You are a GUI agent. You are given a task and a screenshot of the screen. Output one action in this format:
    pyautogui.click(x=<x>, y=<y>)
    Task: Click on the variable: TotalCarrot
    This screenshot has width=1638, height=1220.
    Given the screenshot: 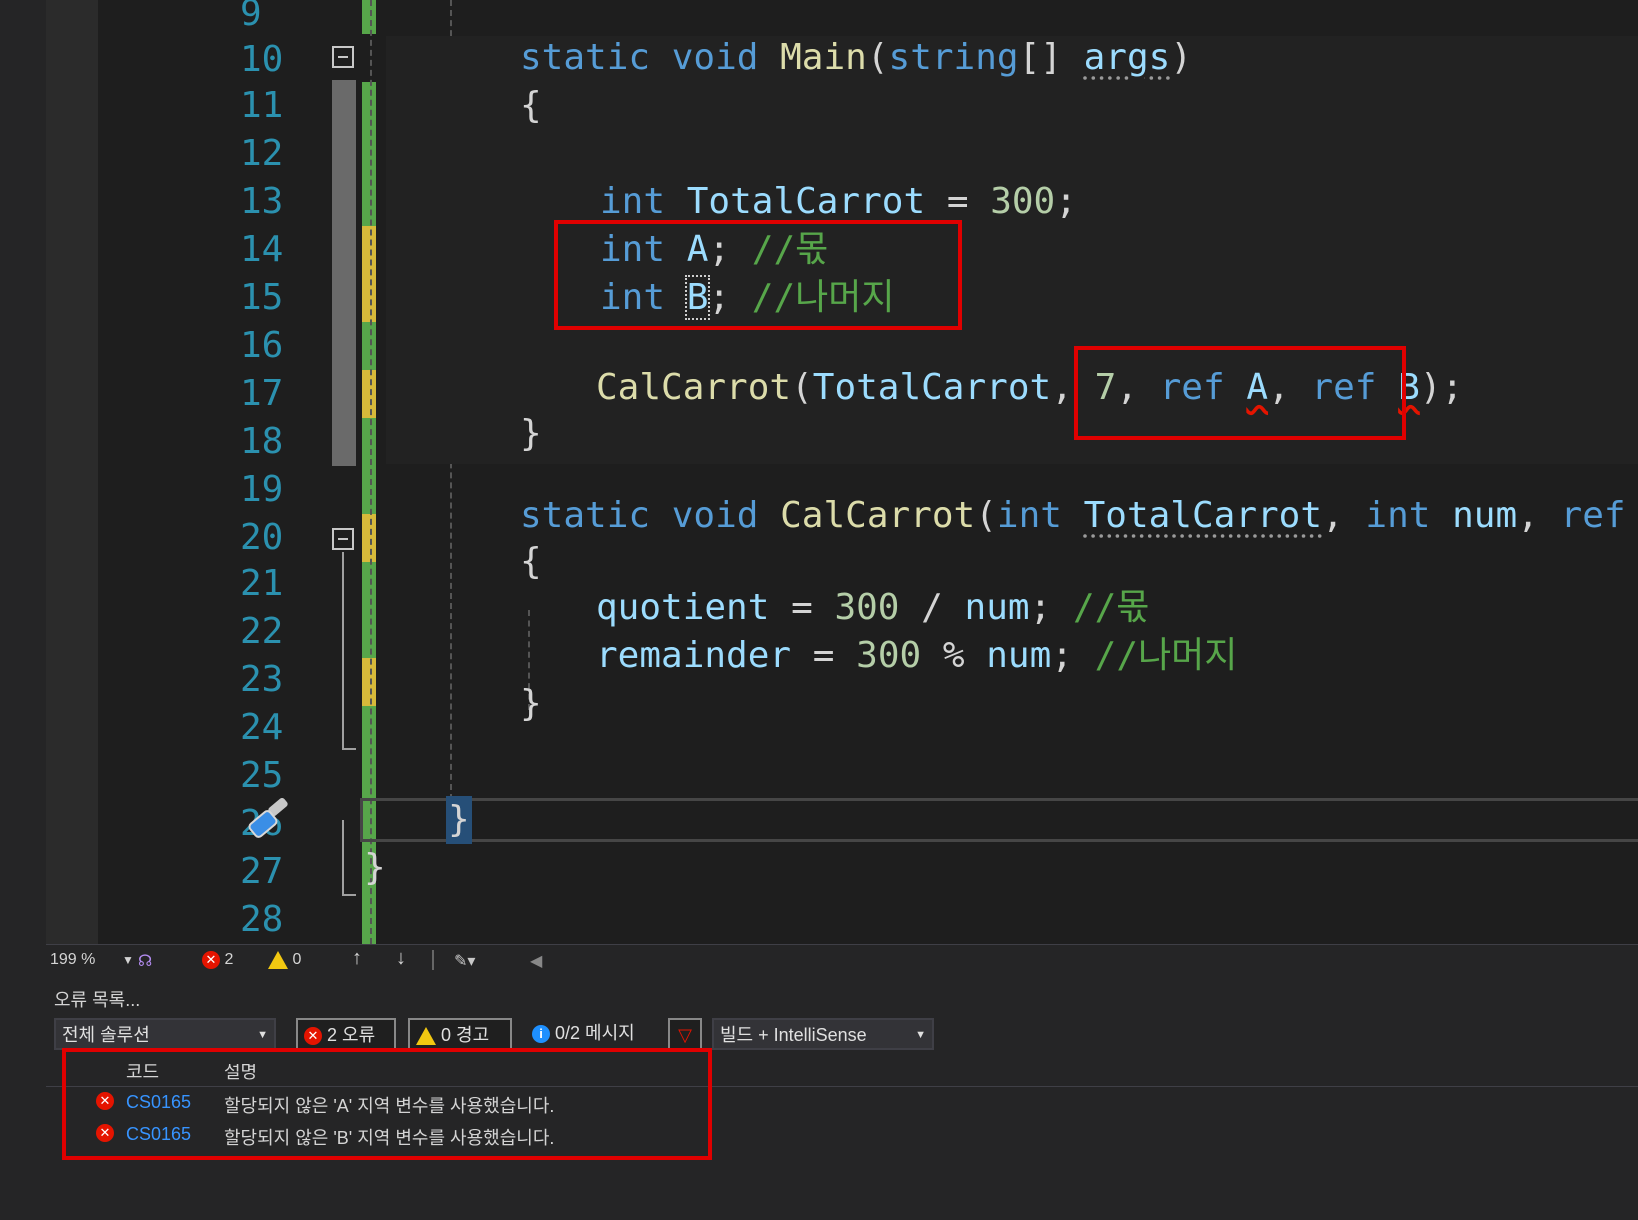 What is the action you would take?
    pyautogui.click(x=806, y=201)
    